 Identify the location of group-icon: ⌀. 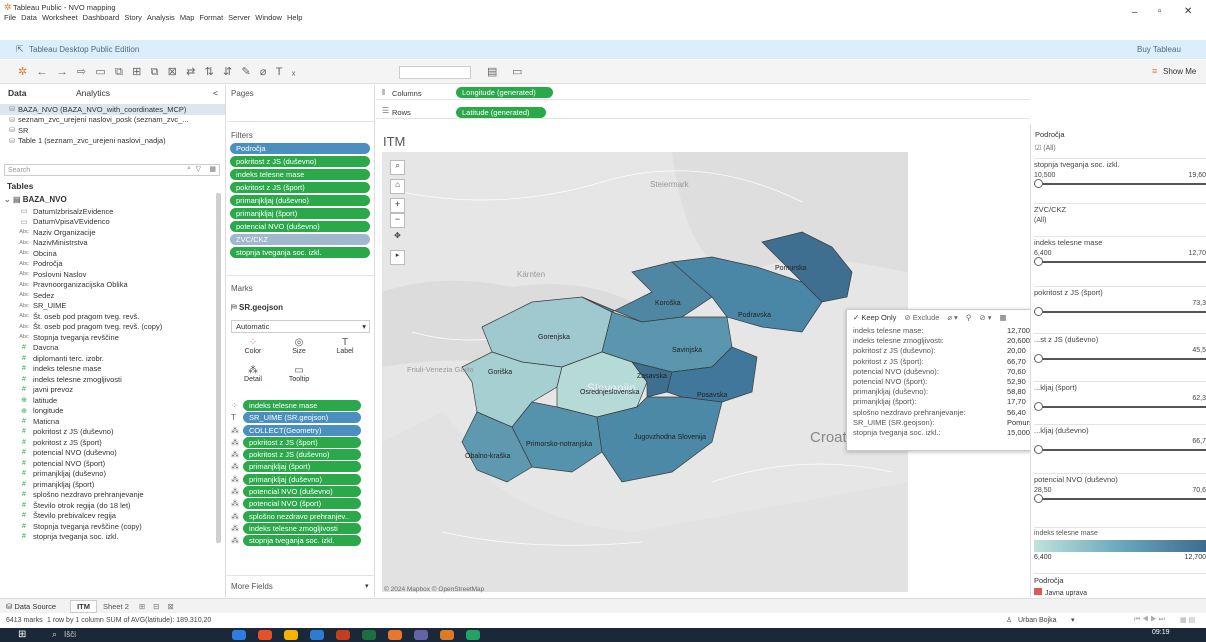
(263, 71).